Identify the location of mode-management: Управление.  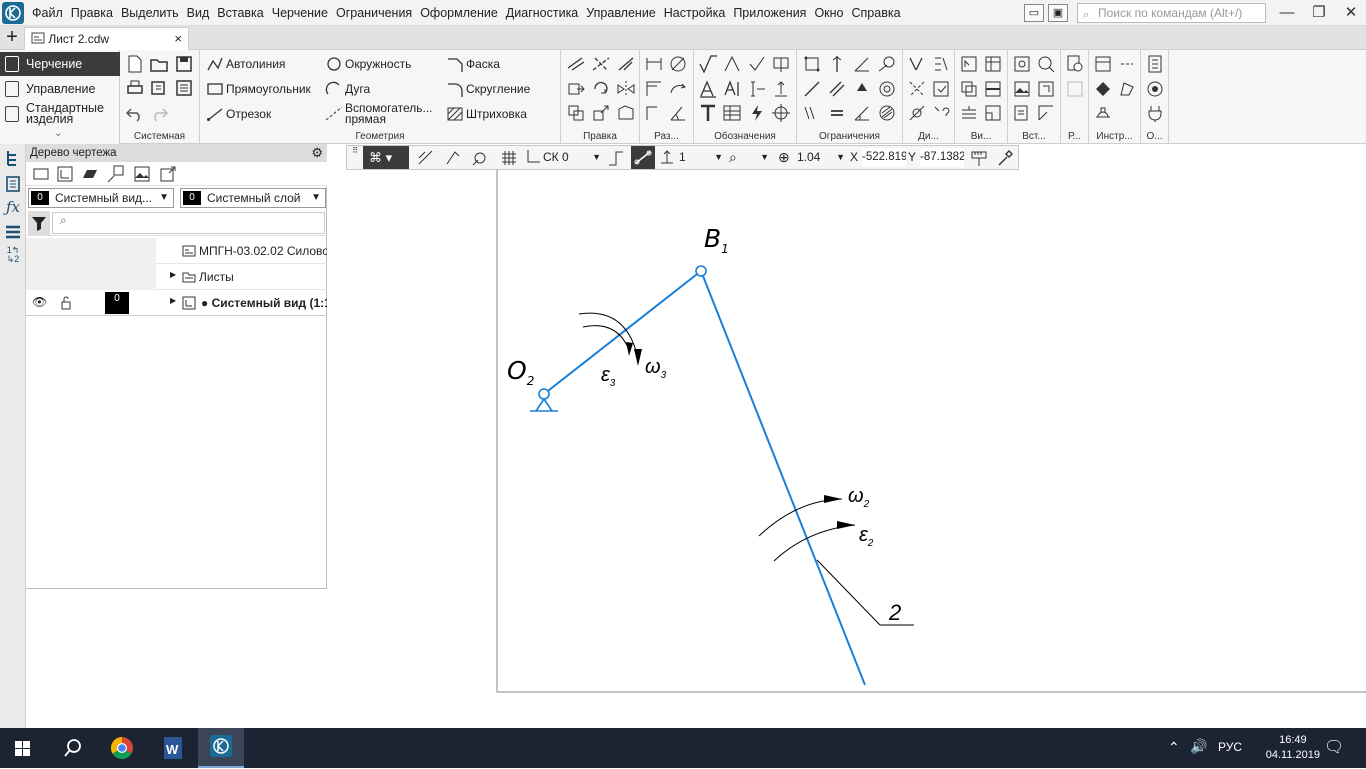
(60, 89).